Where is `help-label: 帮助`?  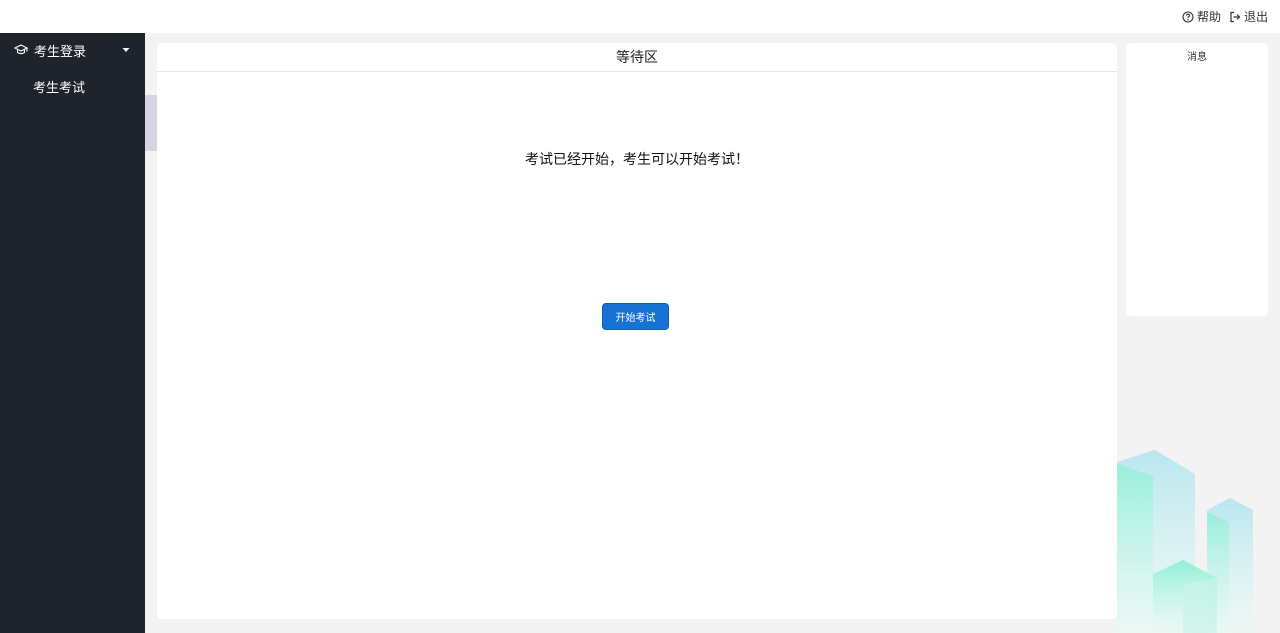
help-label: 帮助 is located at coordinates (1208, 17).